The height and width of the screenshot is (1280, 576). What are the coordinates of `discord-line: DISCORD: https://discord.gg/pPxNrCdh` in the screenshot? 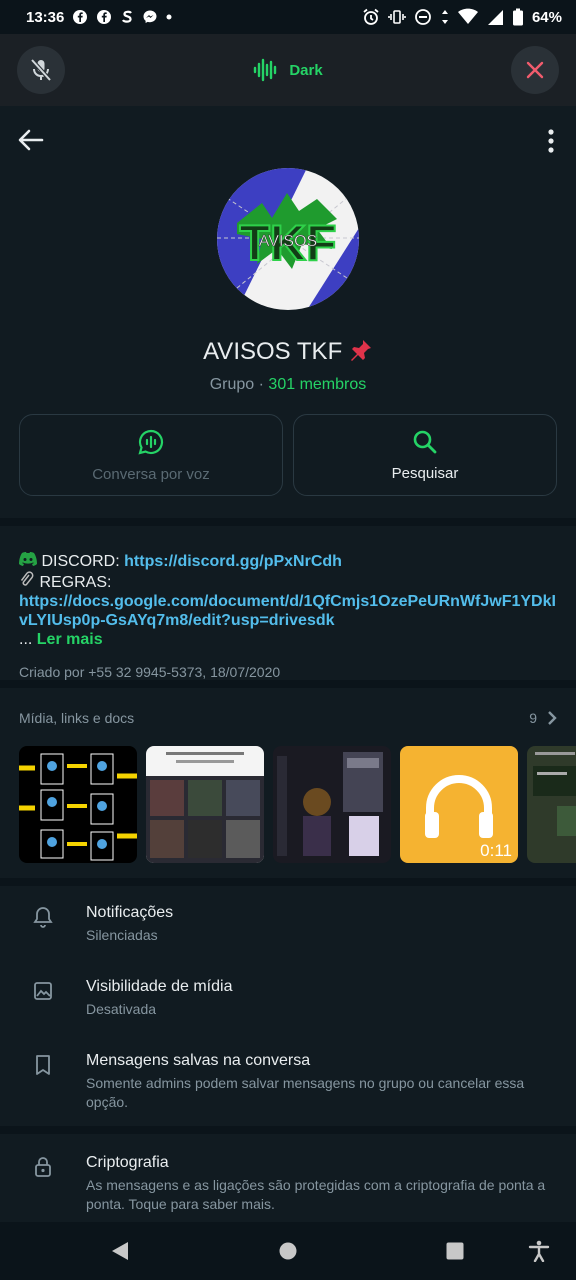 It's located at (288, 561).